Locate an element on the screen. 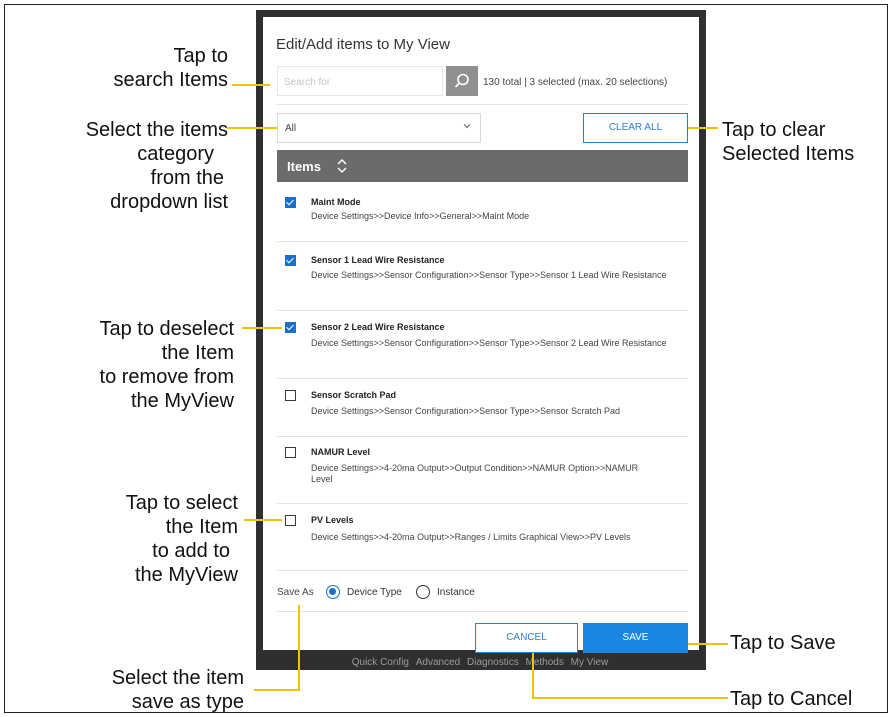 The height and width of the screenshot is (717, 892). callout-line: Tap to select is located at coordinates (181, 503).